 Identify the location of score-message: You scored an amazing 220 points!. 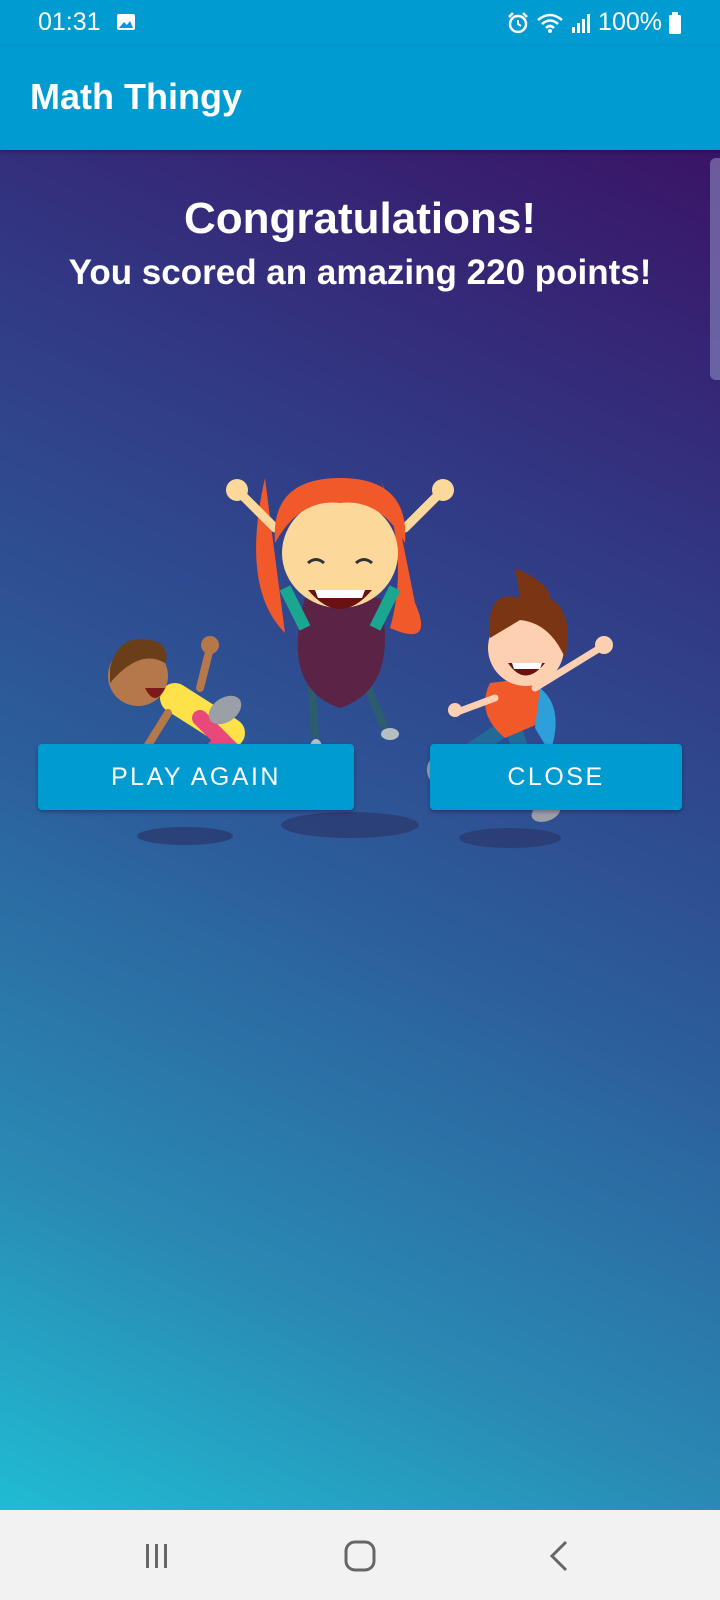
(360, 272).